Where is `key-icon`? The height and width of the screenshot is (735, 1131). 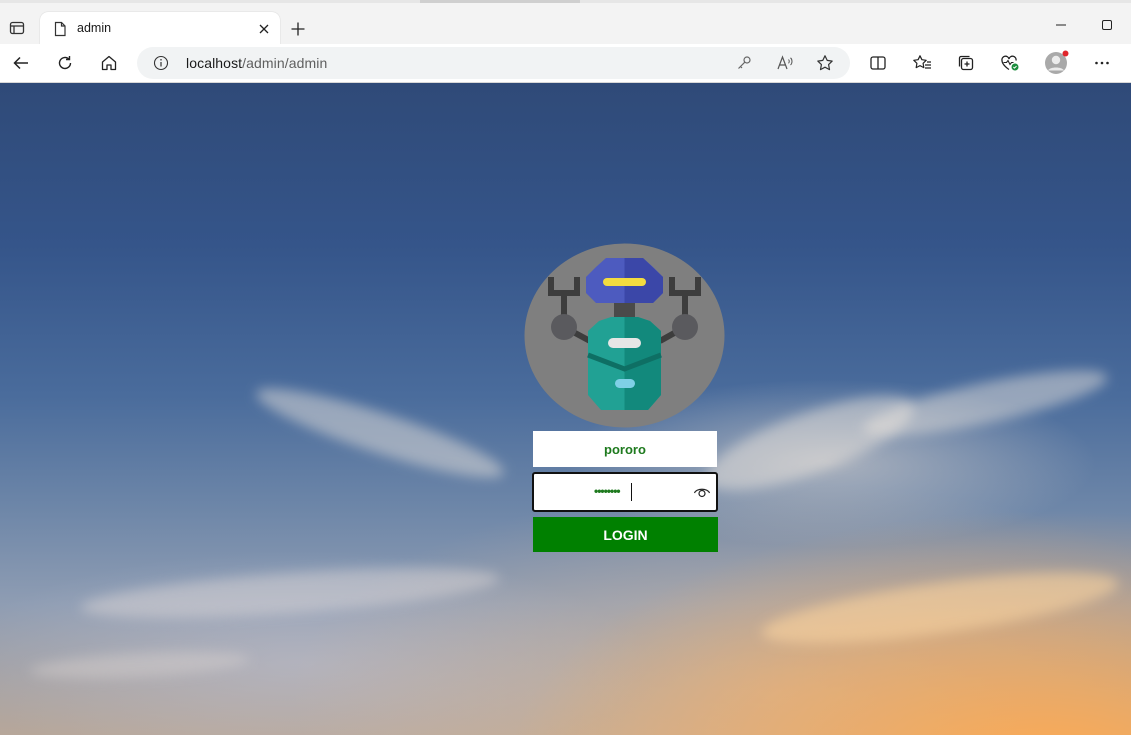
key-icon is located at coordinates (744, 63).